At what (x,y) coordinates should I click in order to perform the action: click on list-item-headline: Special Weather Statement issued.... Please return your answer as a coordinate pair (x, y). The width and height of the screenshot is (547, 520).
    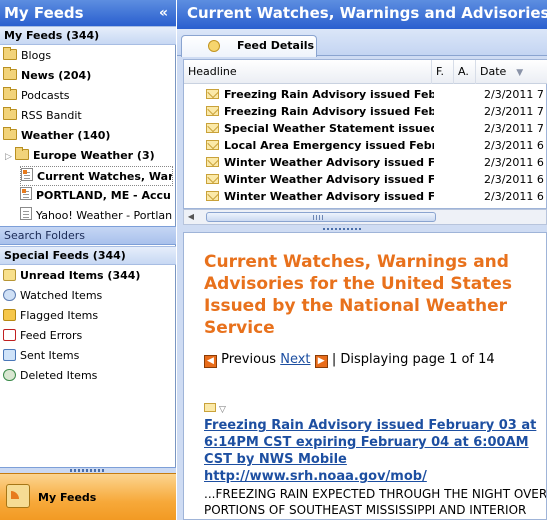
    Looking at the image, I should click on (329, 128).